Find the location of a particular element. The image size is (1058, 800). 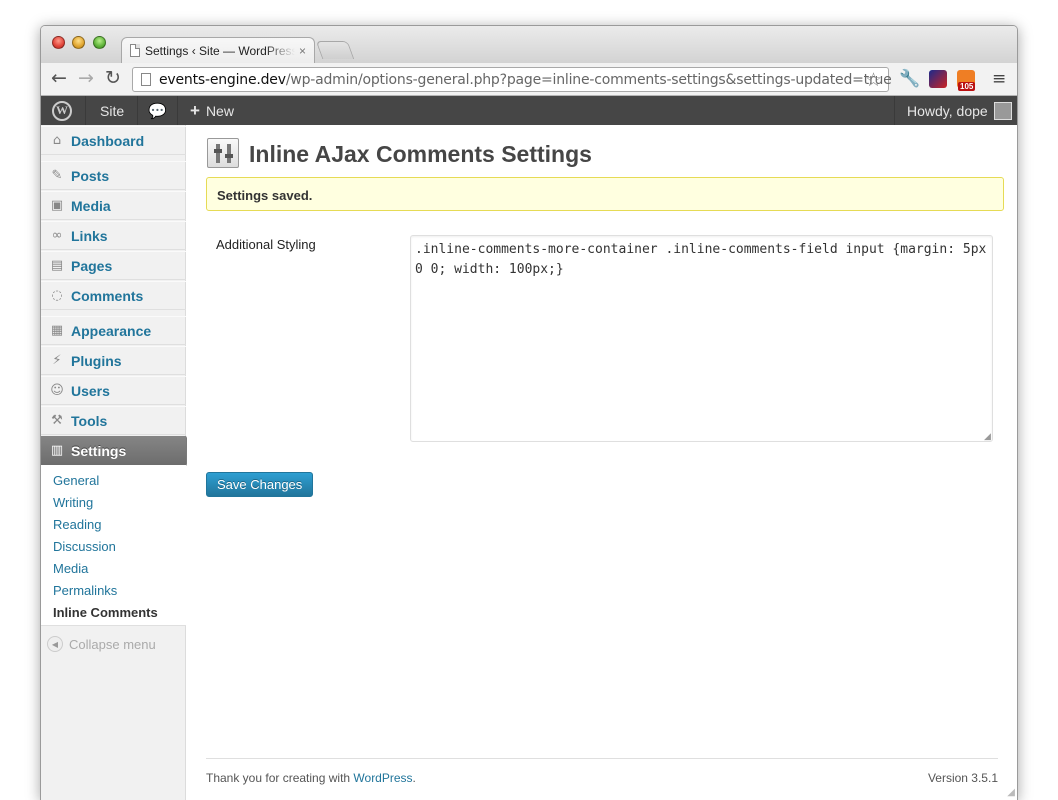

menu-label: Media is located at coordinates (91, 205).